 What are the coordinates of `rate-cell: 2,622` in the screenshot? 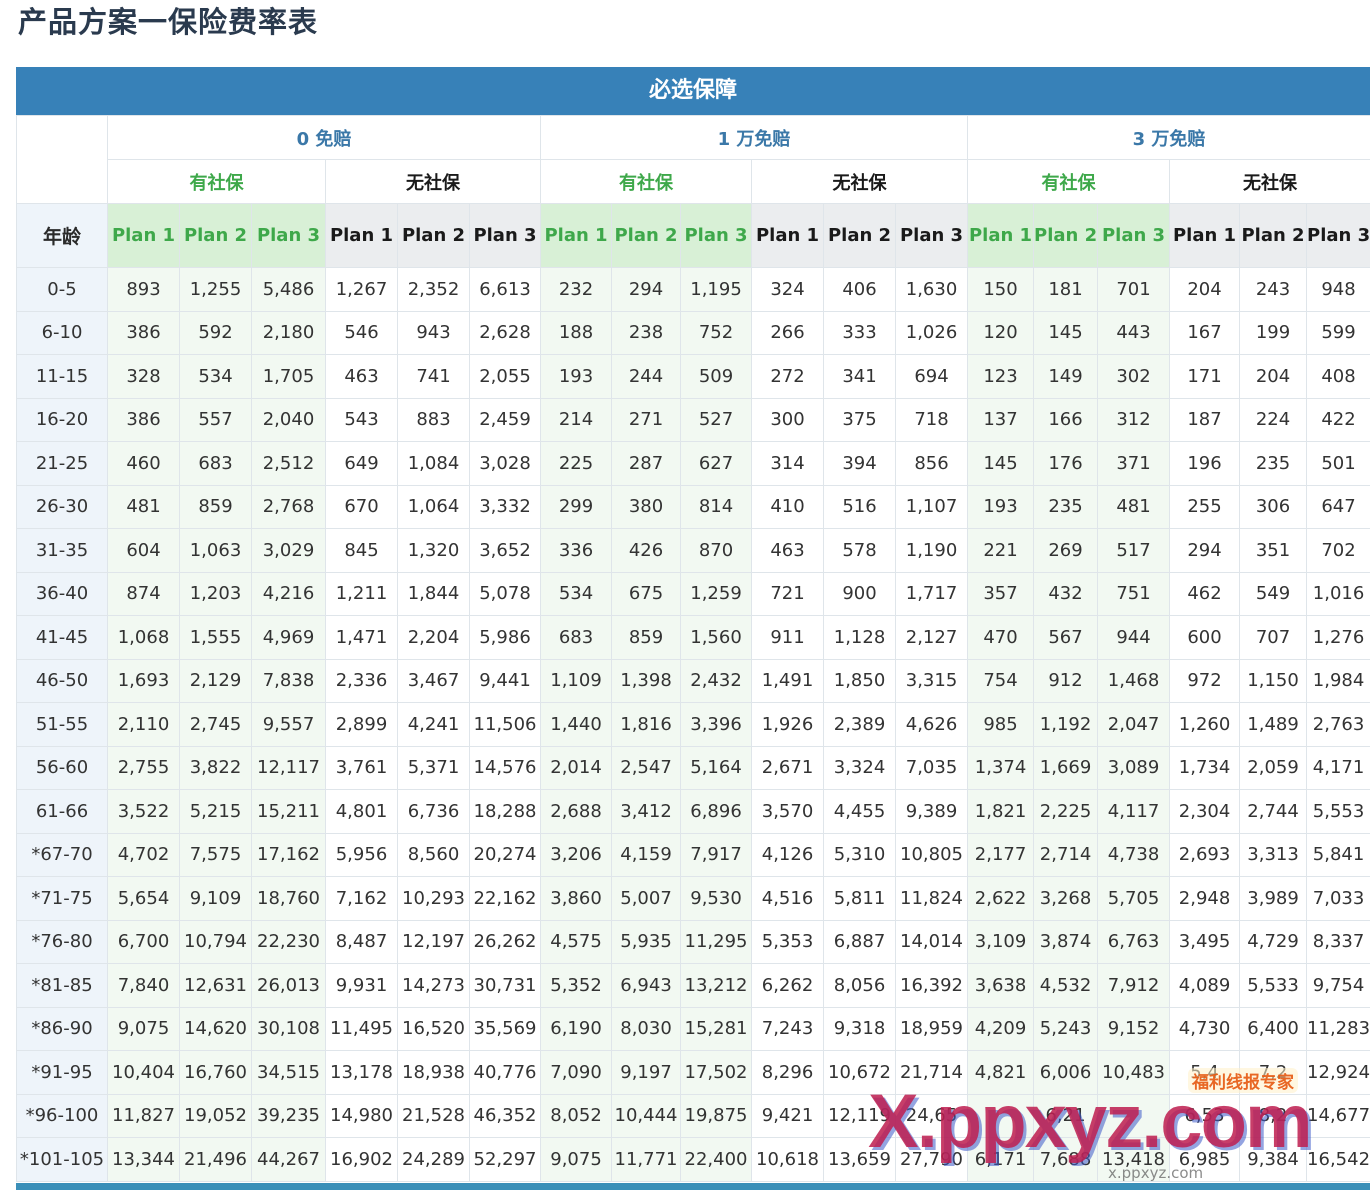 It's located at (1001, 898).